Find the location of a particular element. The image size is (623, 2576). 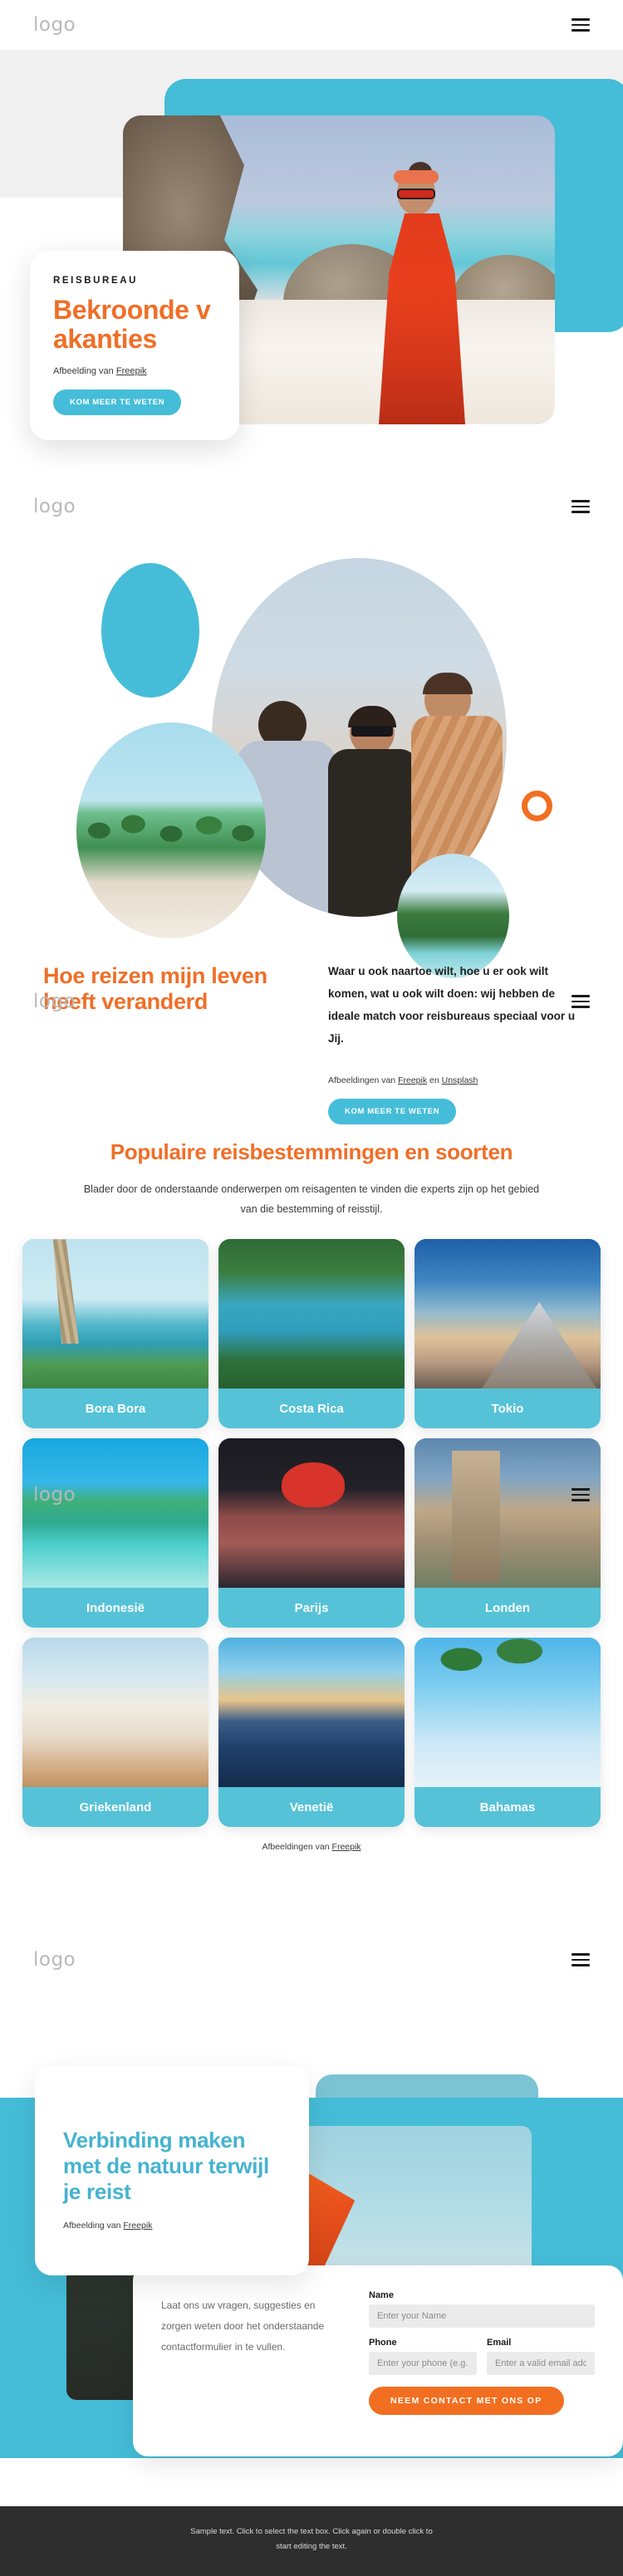

email-field-group: Email is located at coordinates (541, 2356).